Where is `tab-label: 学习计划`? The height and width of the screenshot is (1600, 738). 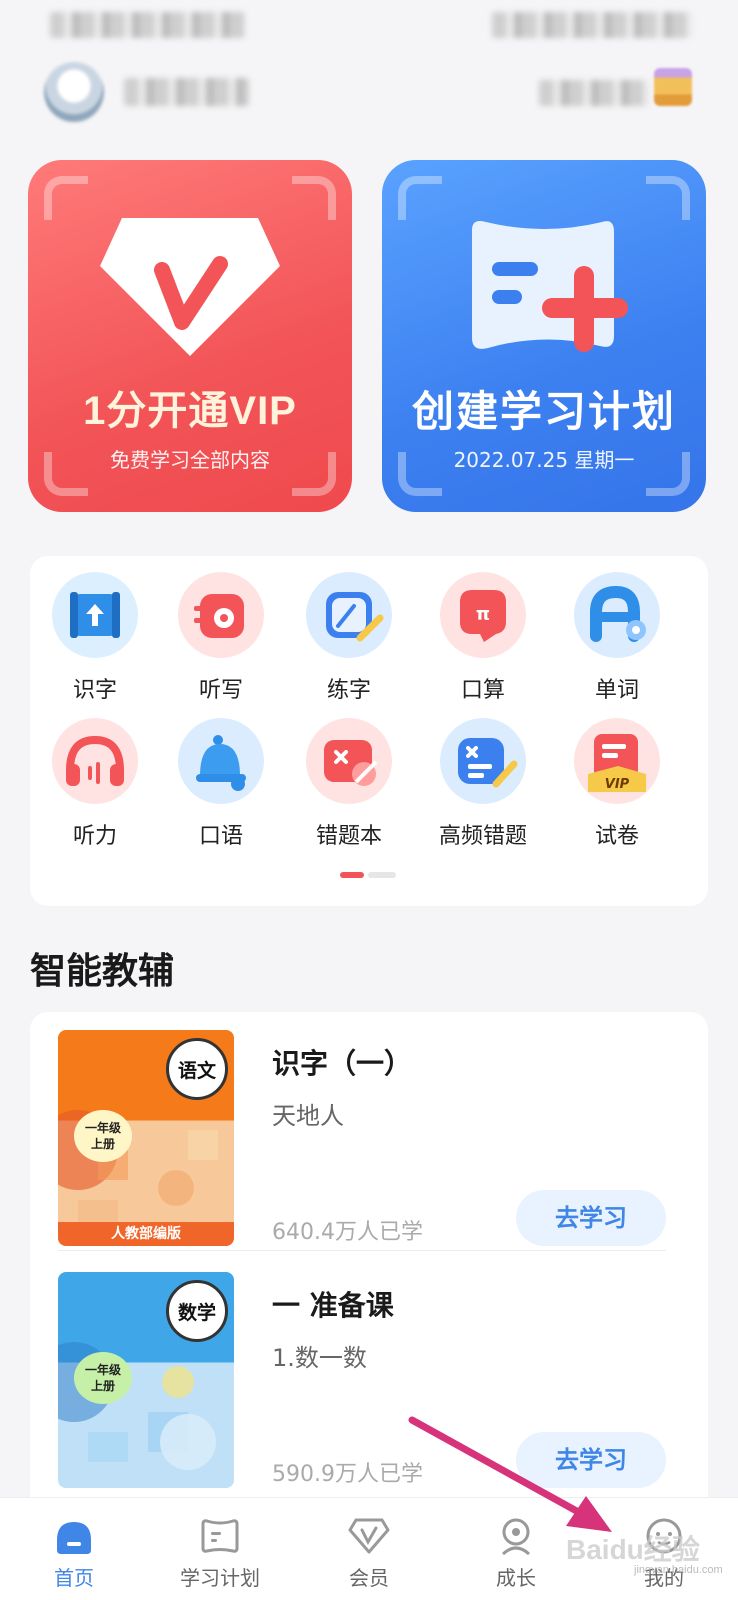
tab-label: 学习计划 is located at coordinates (220, 1578).